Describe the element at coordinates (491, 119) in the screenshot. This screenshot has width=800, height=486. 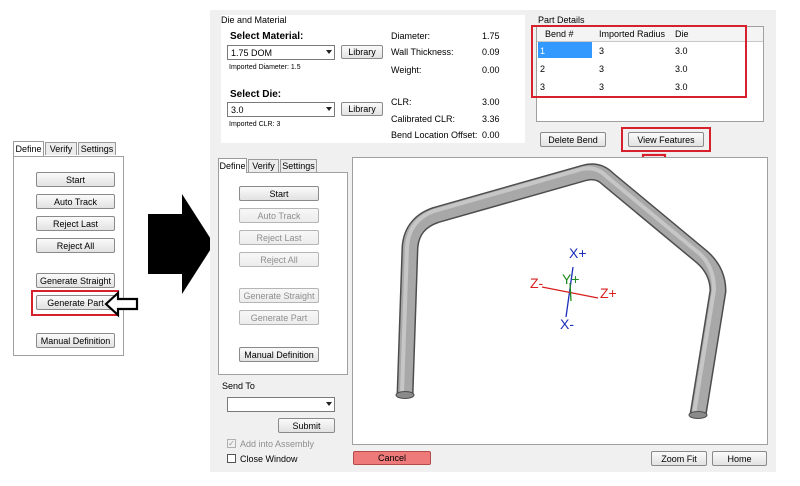
I see `calibrated-clr-value: 3.36` at that location.